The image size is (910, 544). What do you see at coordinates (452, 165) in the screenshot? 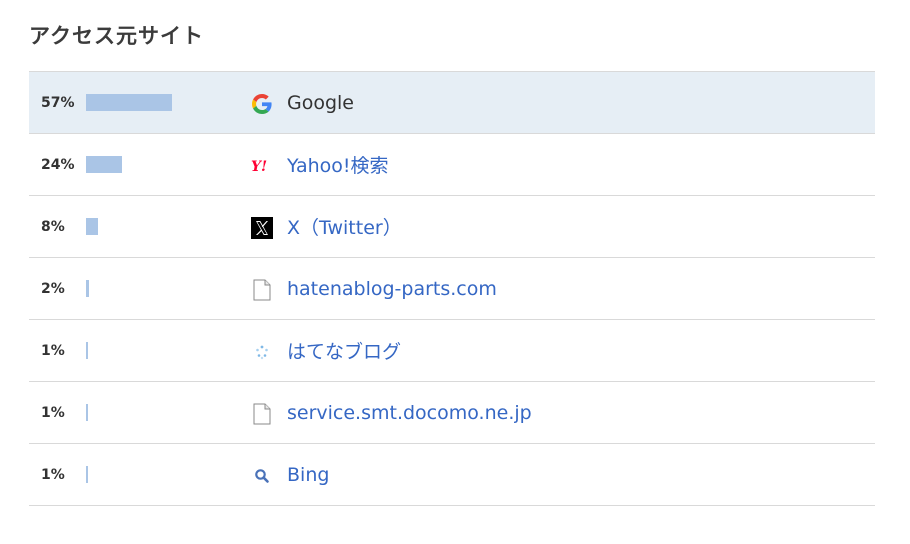
I see `table-row: 24% Y! Yahoo!検索` at bounding box center [452, 165].